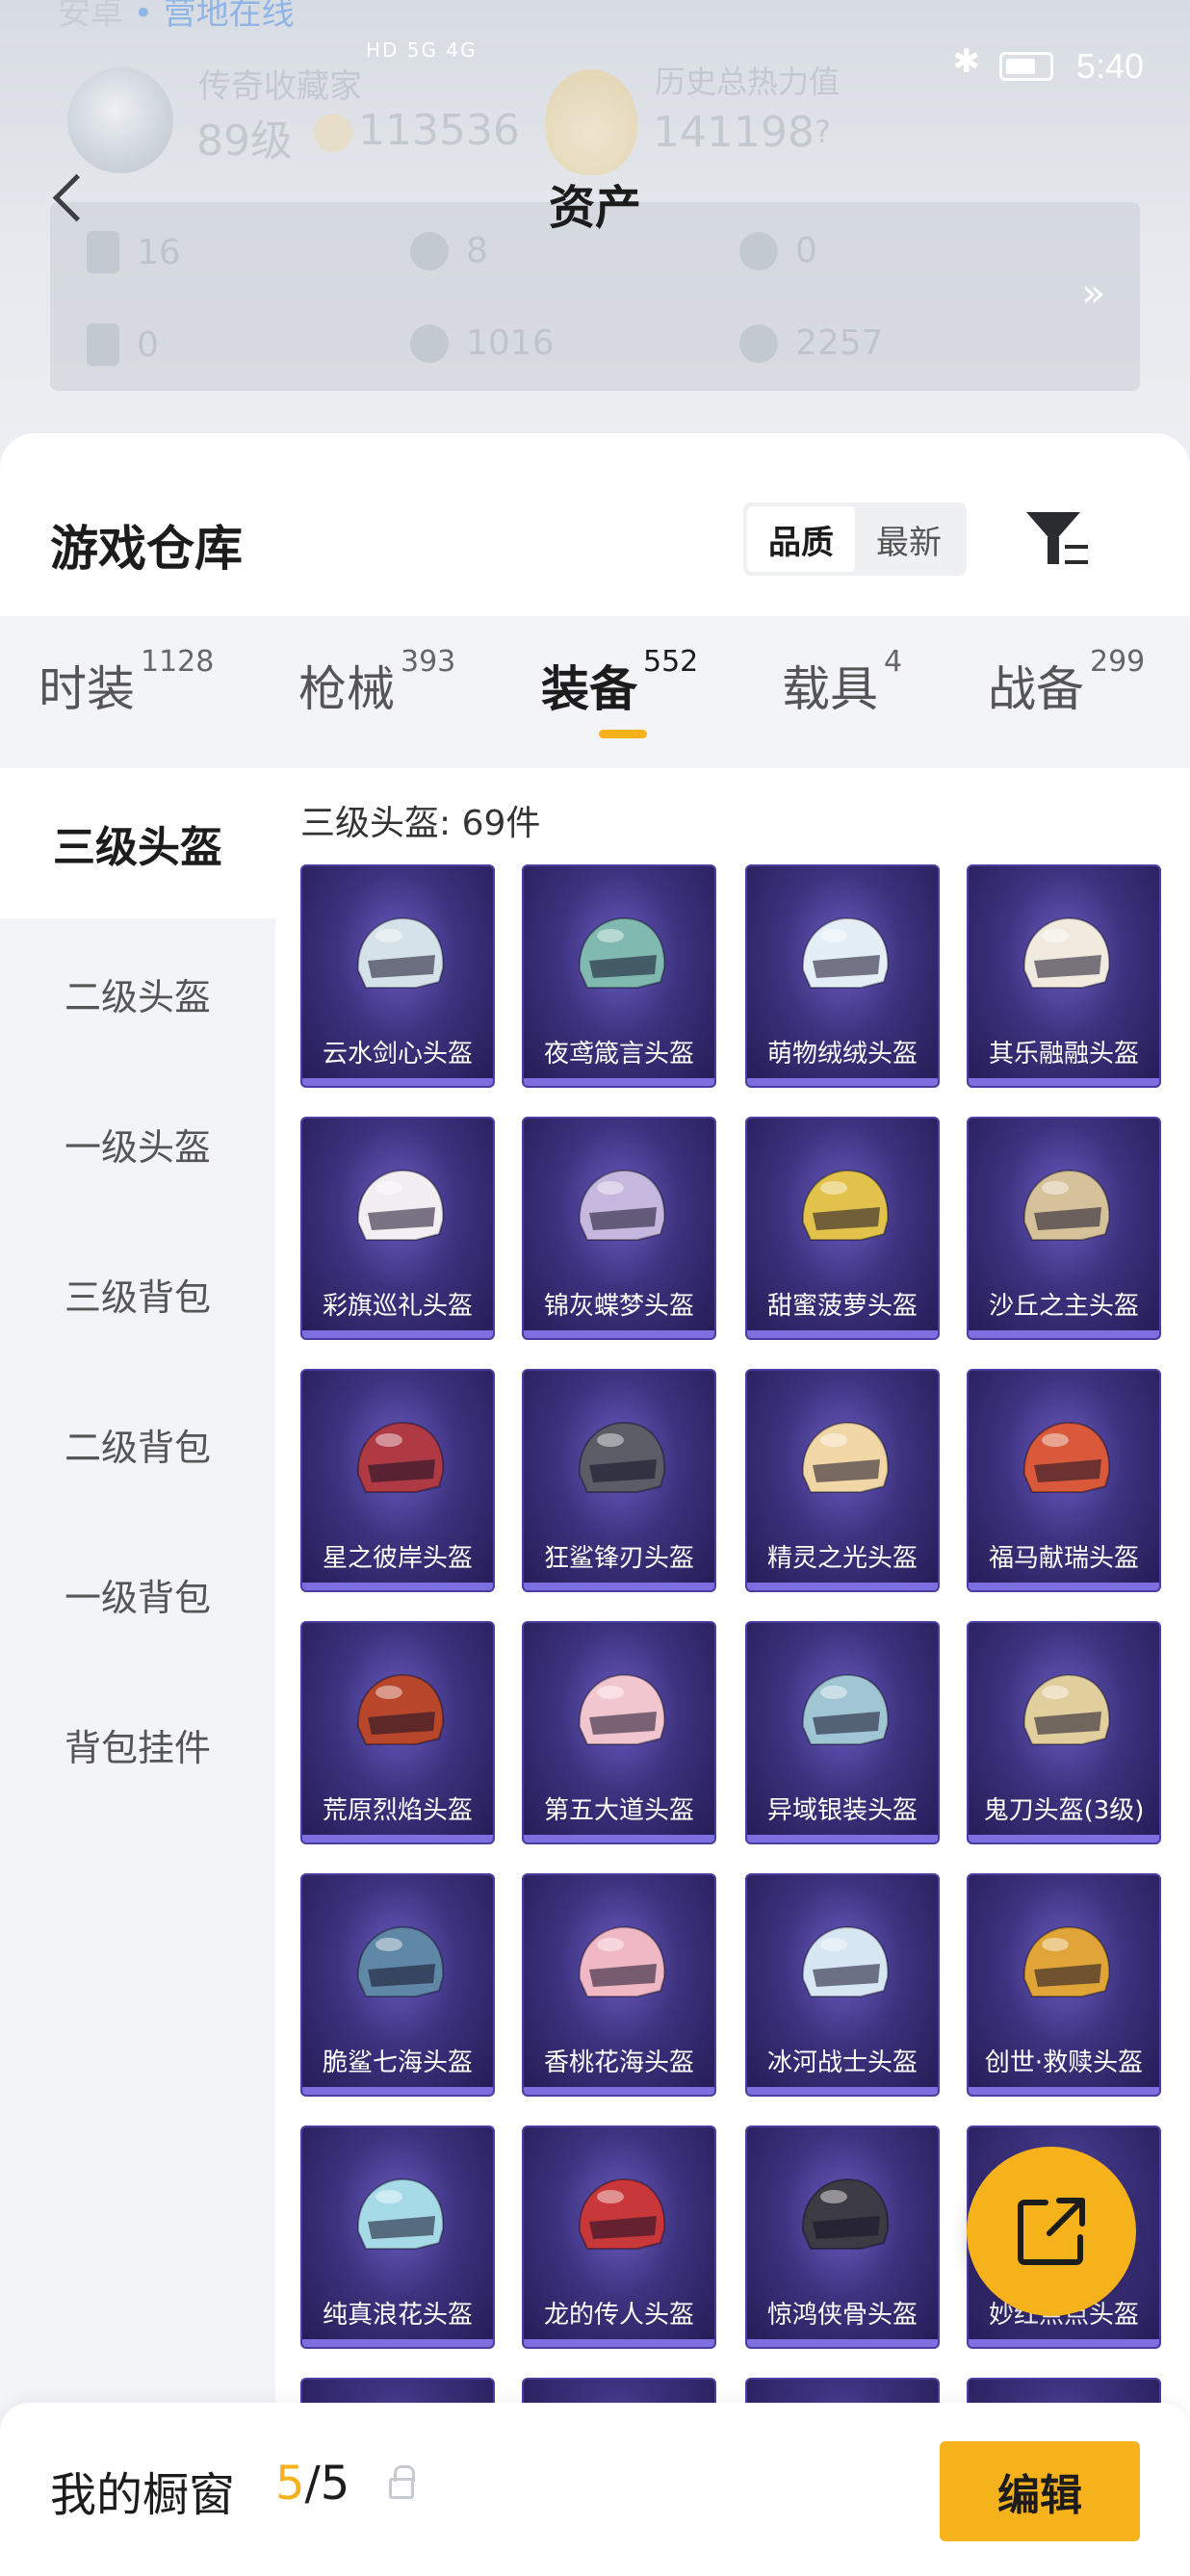 The image size is (1190, 2576). I want to click on coin-icon, so click(333, 133).